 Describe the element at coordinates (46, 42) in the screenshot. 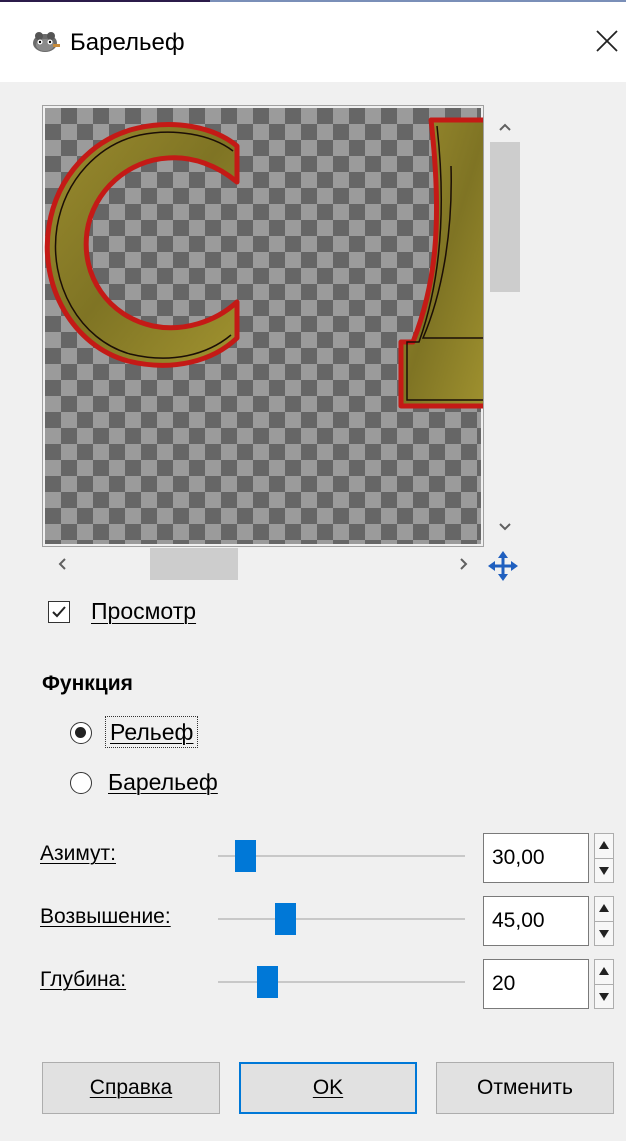

I see `gimp-icon` at that location.